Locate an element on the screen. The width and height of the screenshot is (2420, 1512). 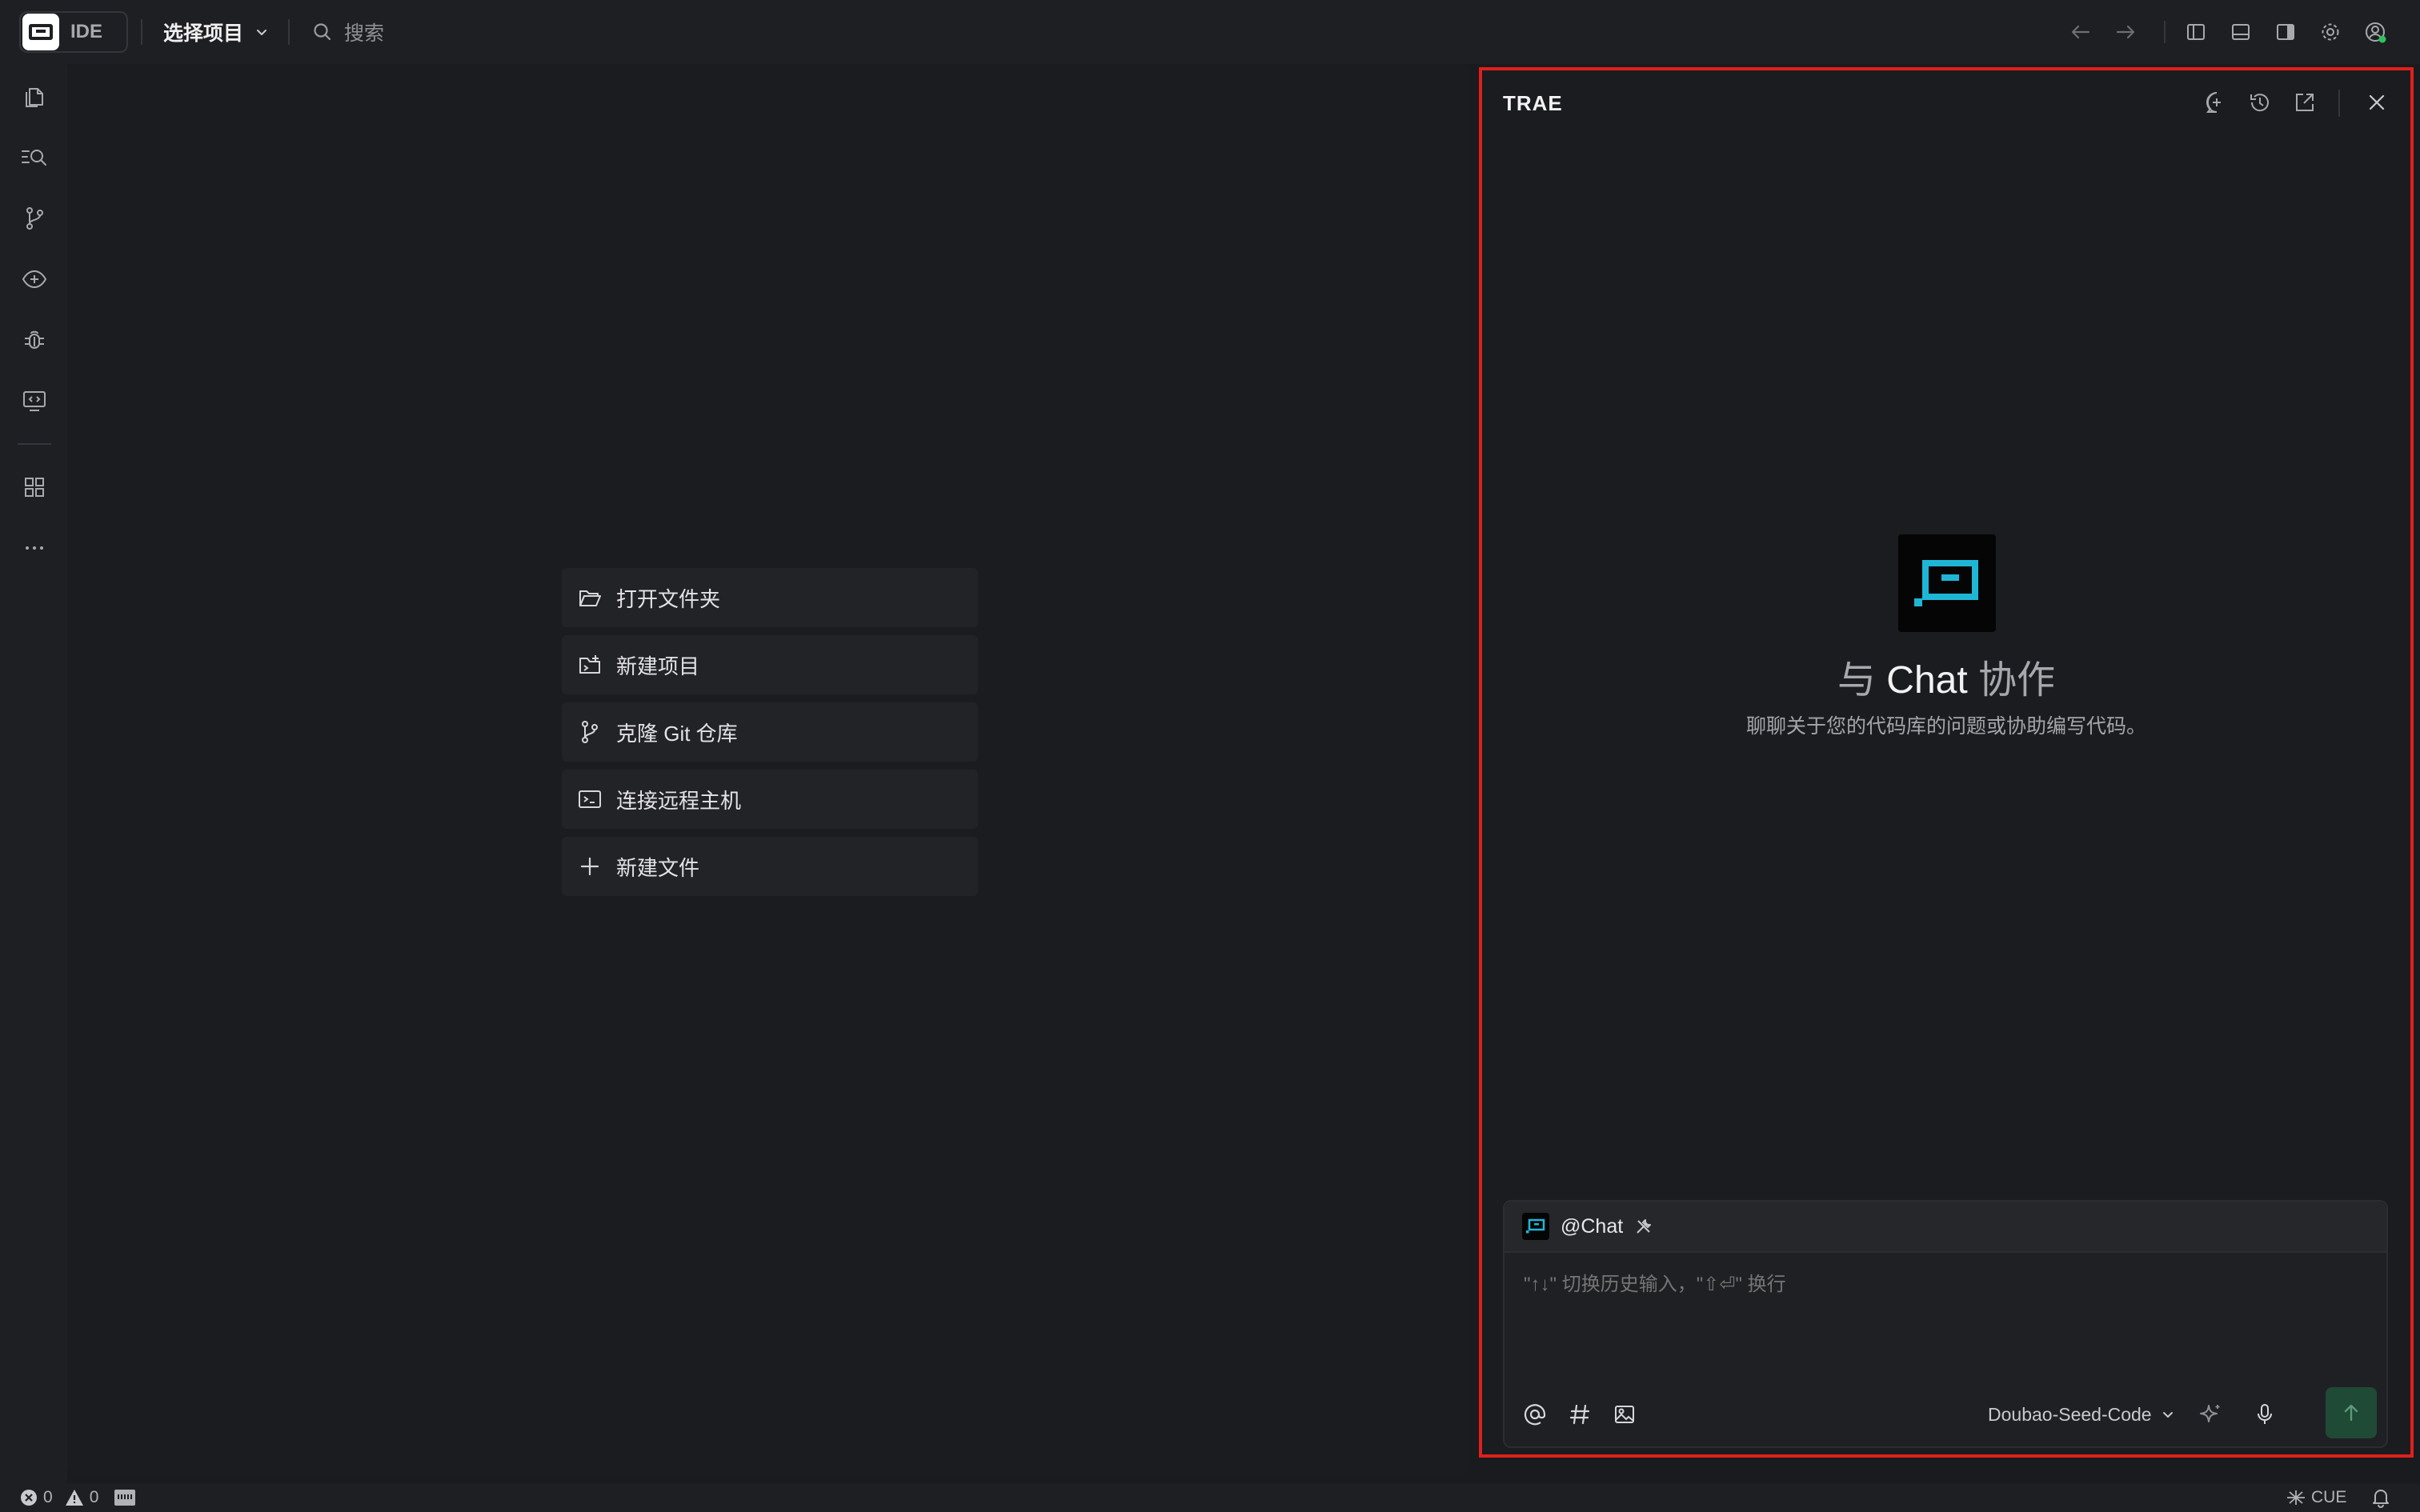
hero-prefix: 与 is located at coordinates (1856, 680).